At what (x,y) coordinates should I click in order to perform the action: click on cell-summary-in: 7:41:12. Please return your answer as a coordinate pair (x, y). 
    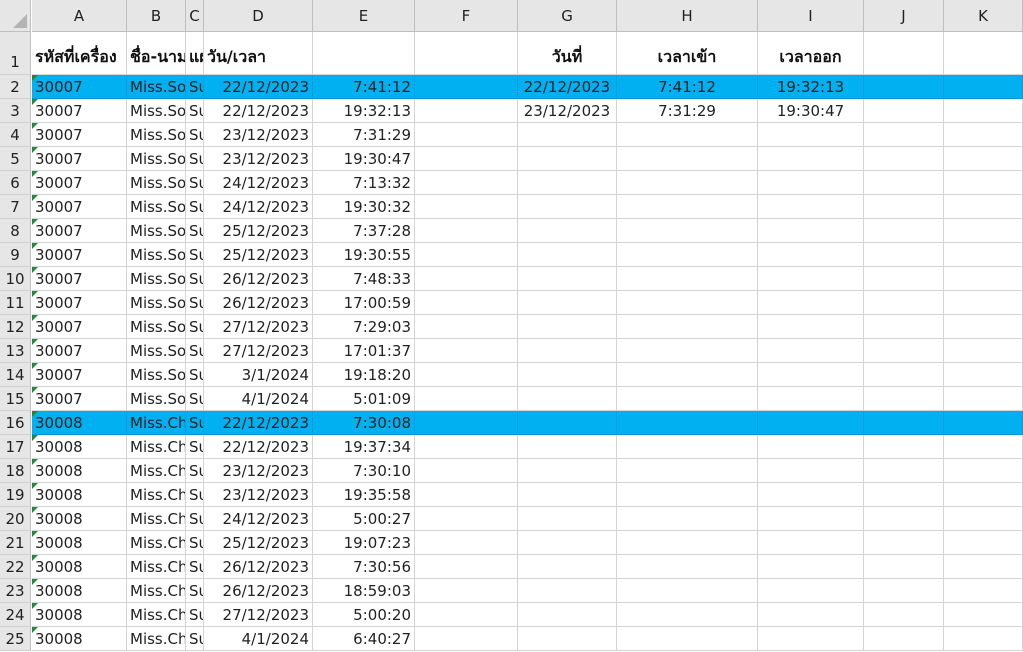
    Looking at the image, I should click on (687, 87).